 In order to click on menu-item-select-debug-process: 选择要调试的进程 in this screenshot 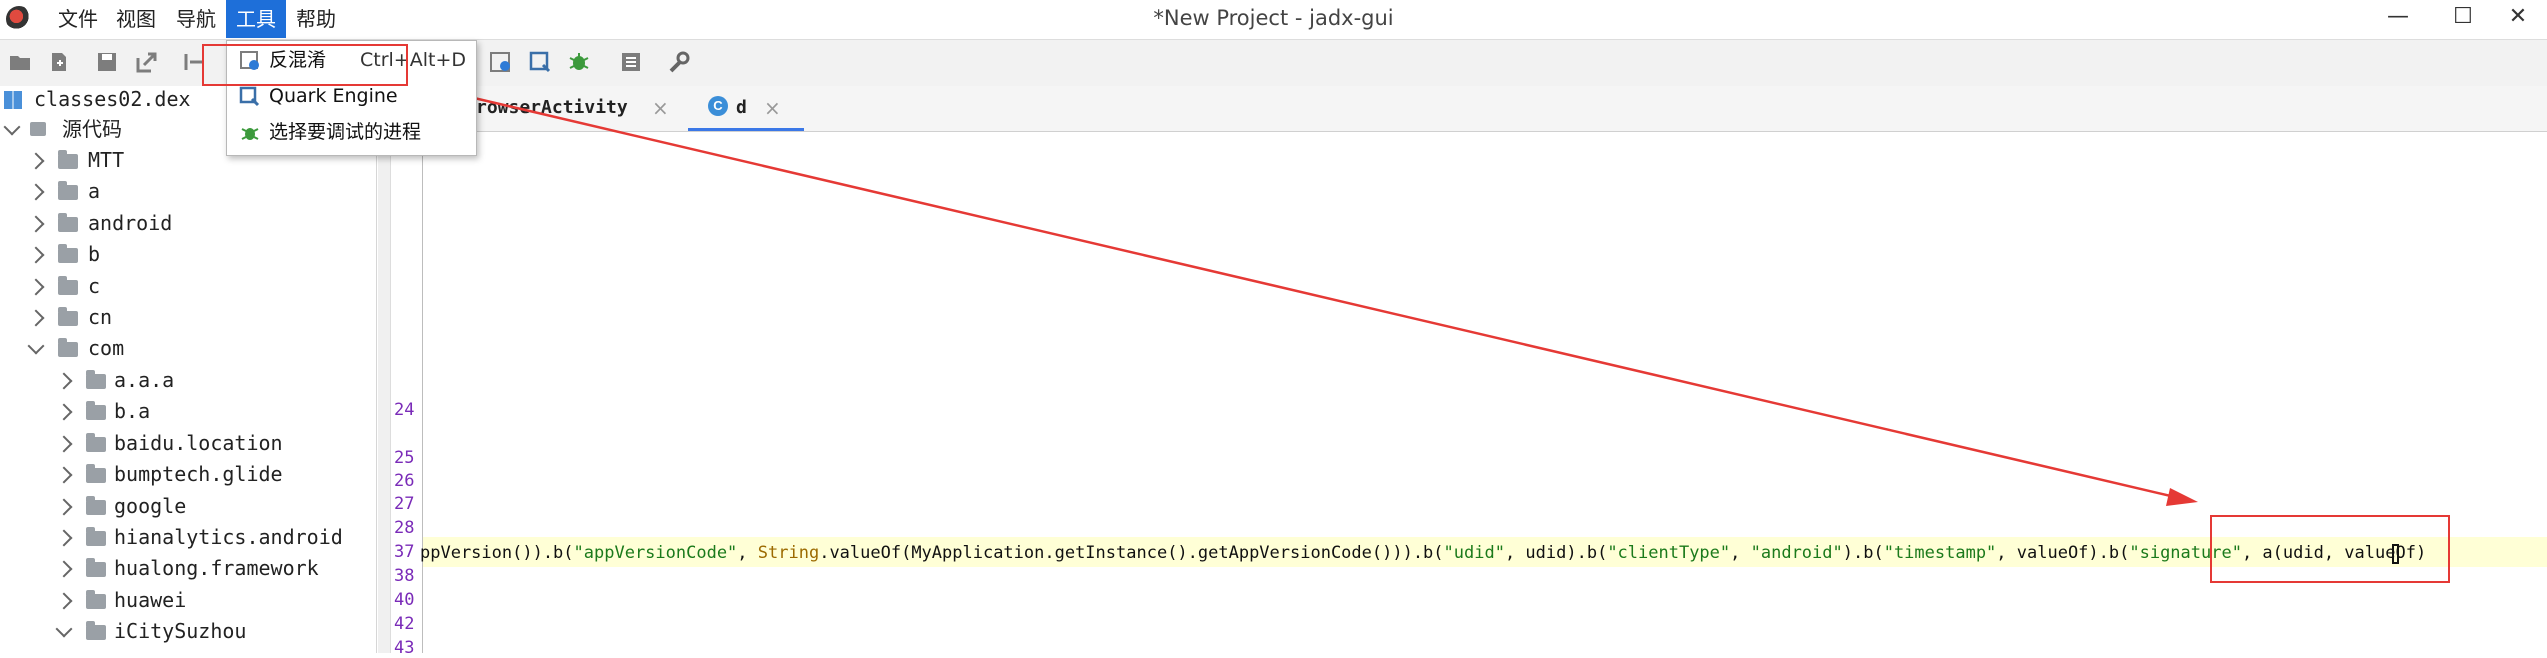, I will do `click(351, 132)`.